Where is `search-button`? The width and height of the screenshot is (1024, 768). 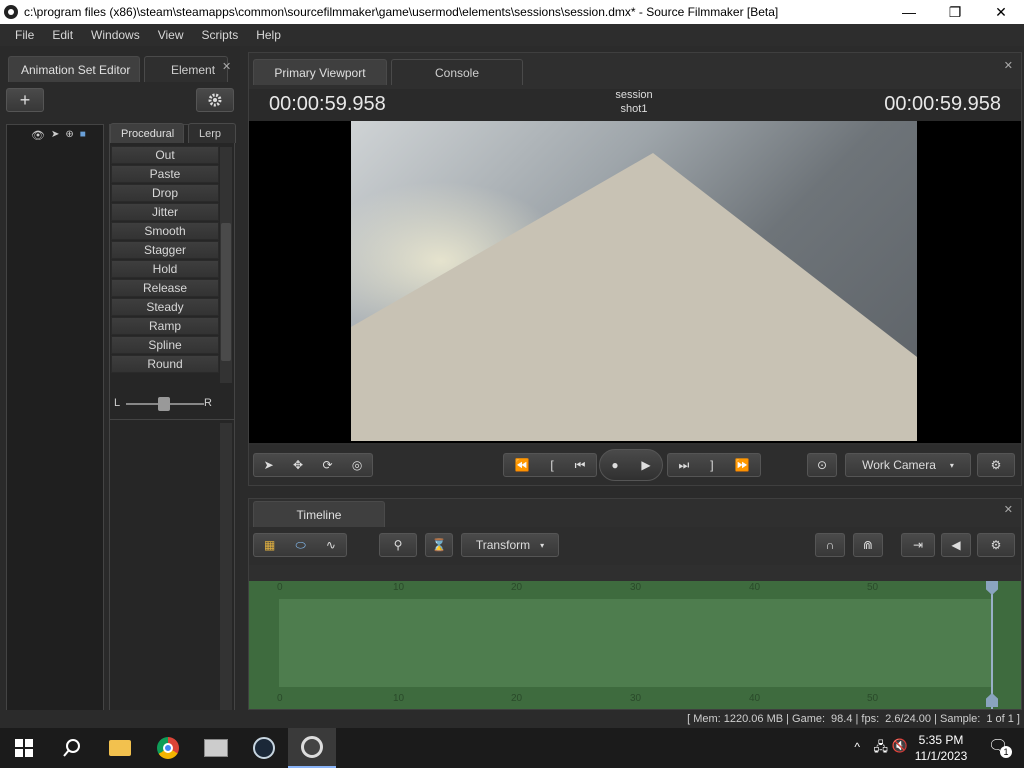 search-button is located at coordinates (72, 748).